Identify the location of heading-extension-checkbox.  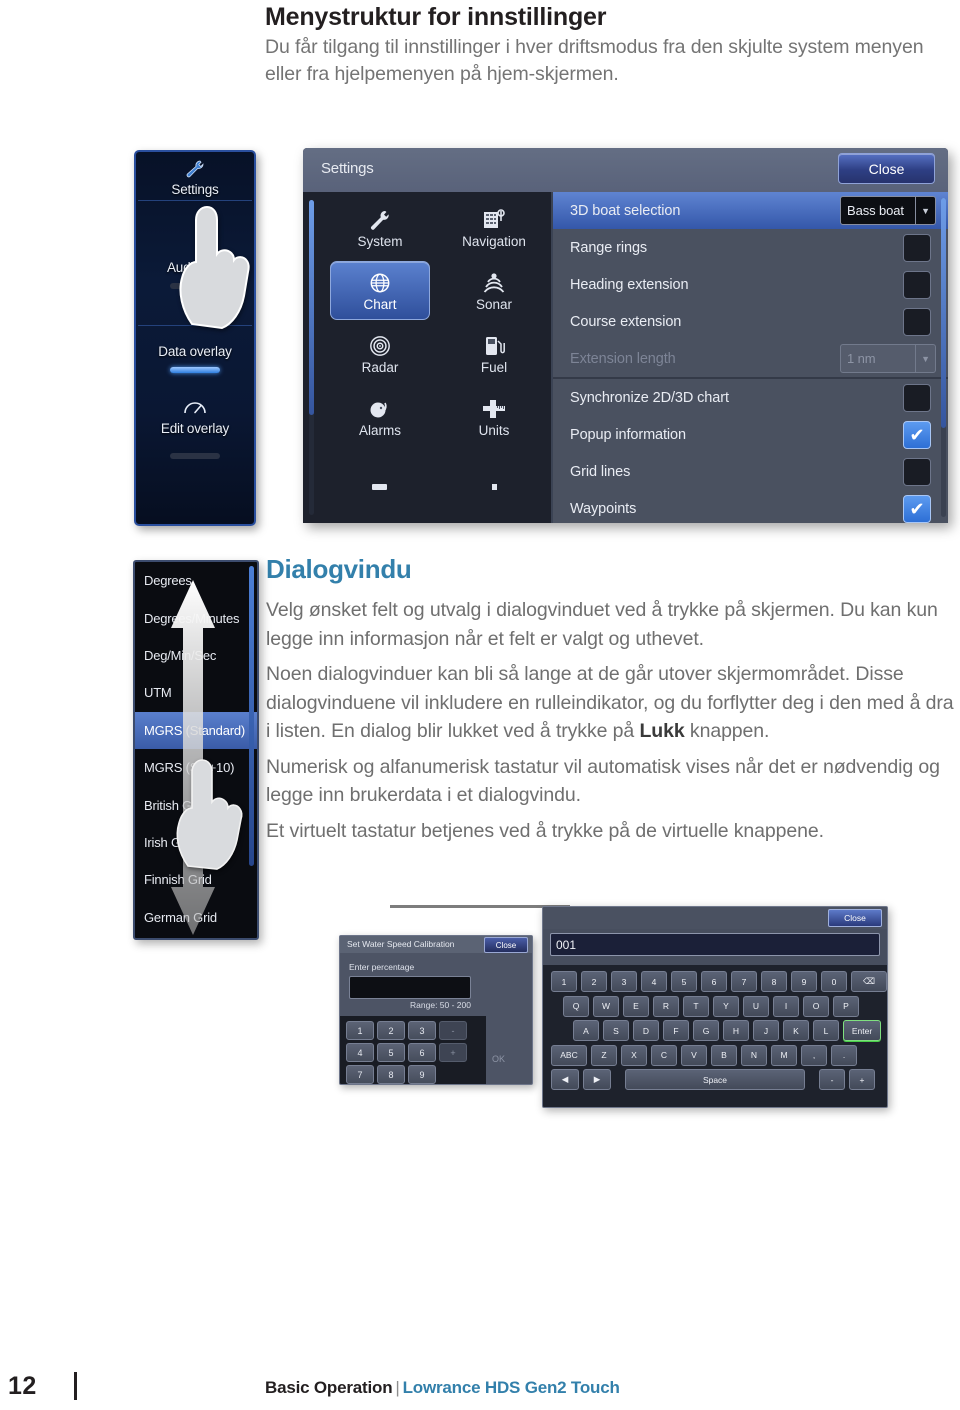
(917, 285).